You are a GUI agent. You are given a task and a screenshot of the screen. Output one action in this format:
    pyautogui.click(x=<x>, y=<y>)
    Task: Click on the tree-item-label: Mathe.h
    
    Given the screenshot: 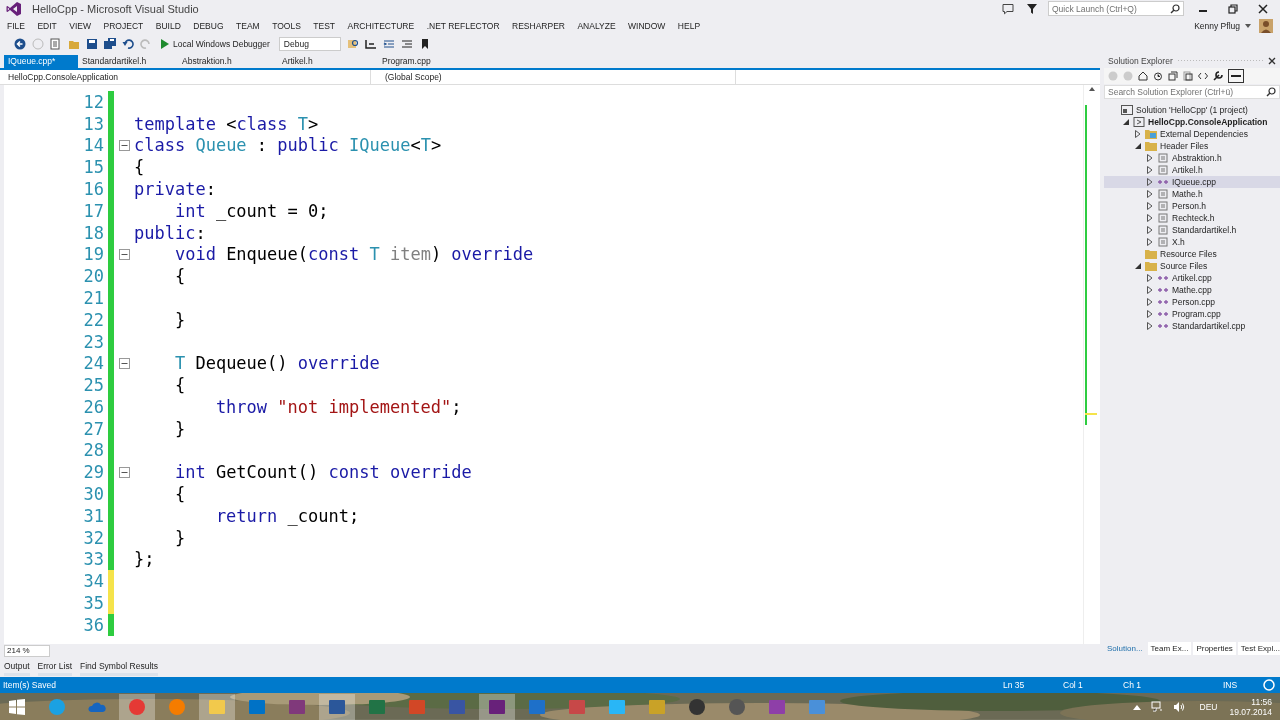 What is the action you would take?
    pyautogui.click(x=1187, y=193)
    